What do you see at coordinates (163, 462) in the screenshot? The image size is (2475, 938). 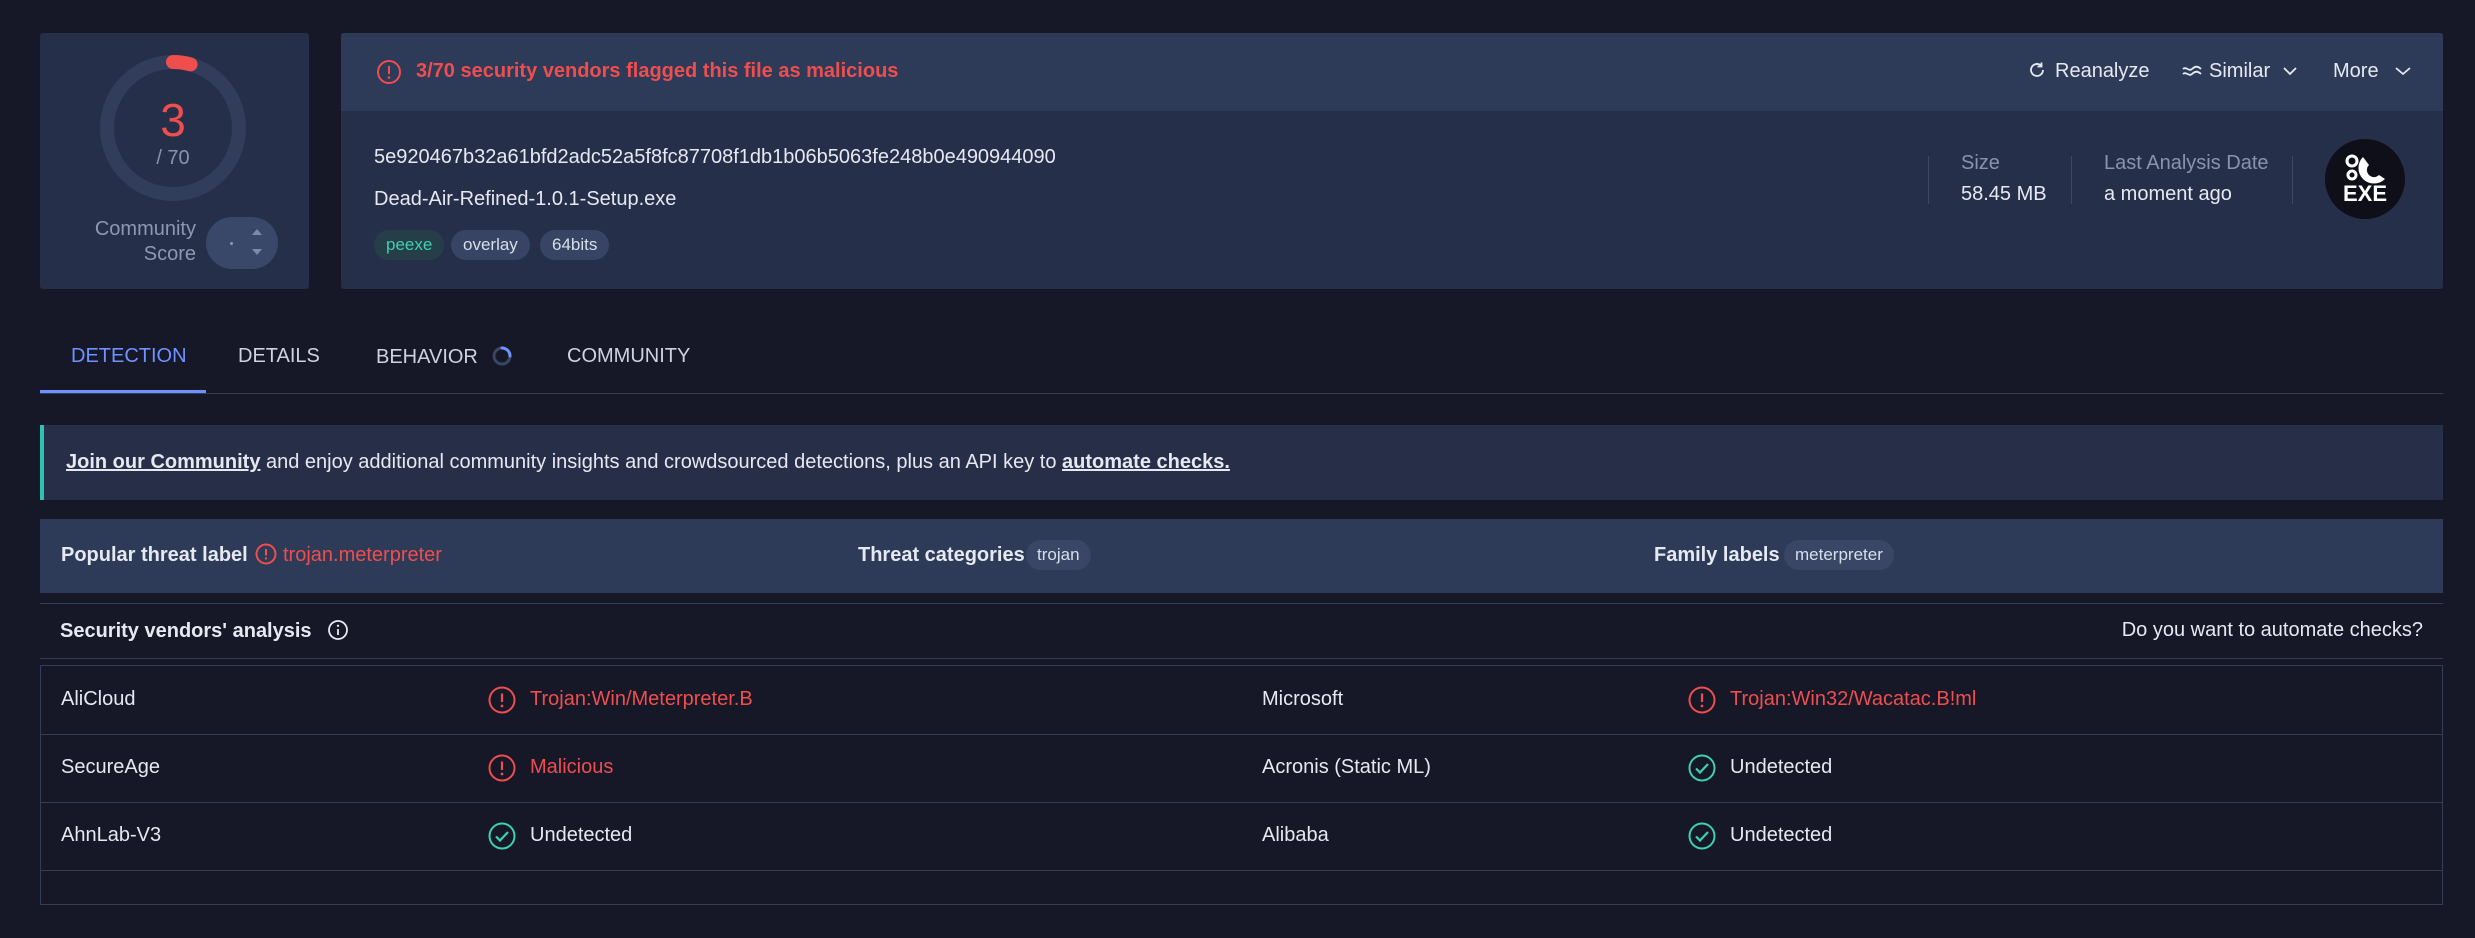 I see `join-community-link: Join our Community` at bounding box center [163, 462].